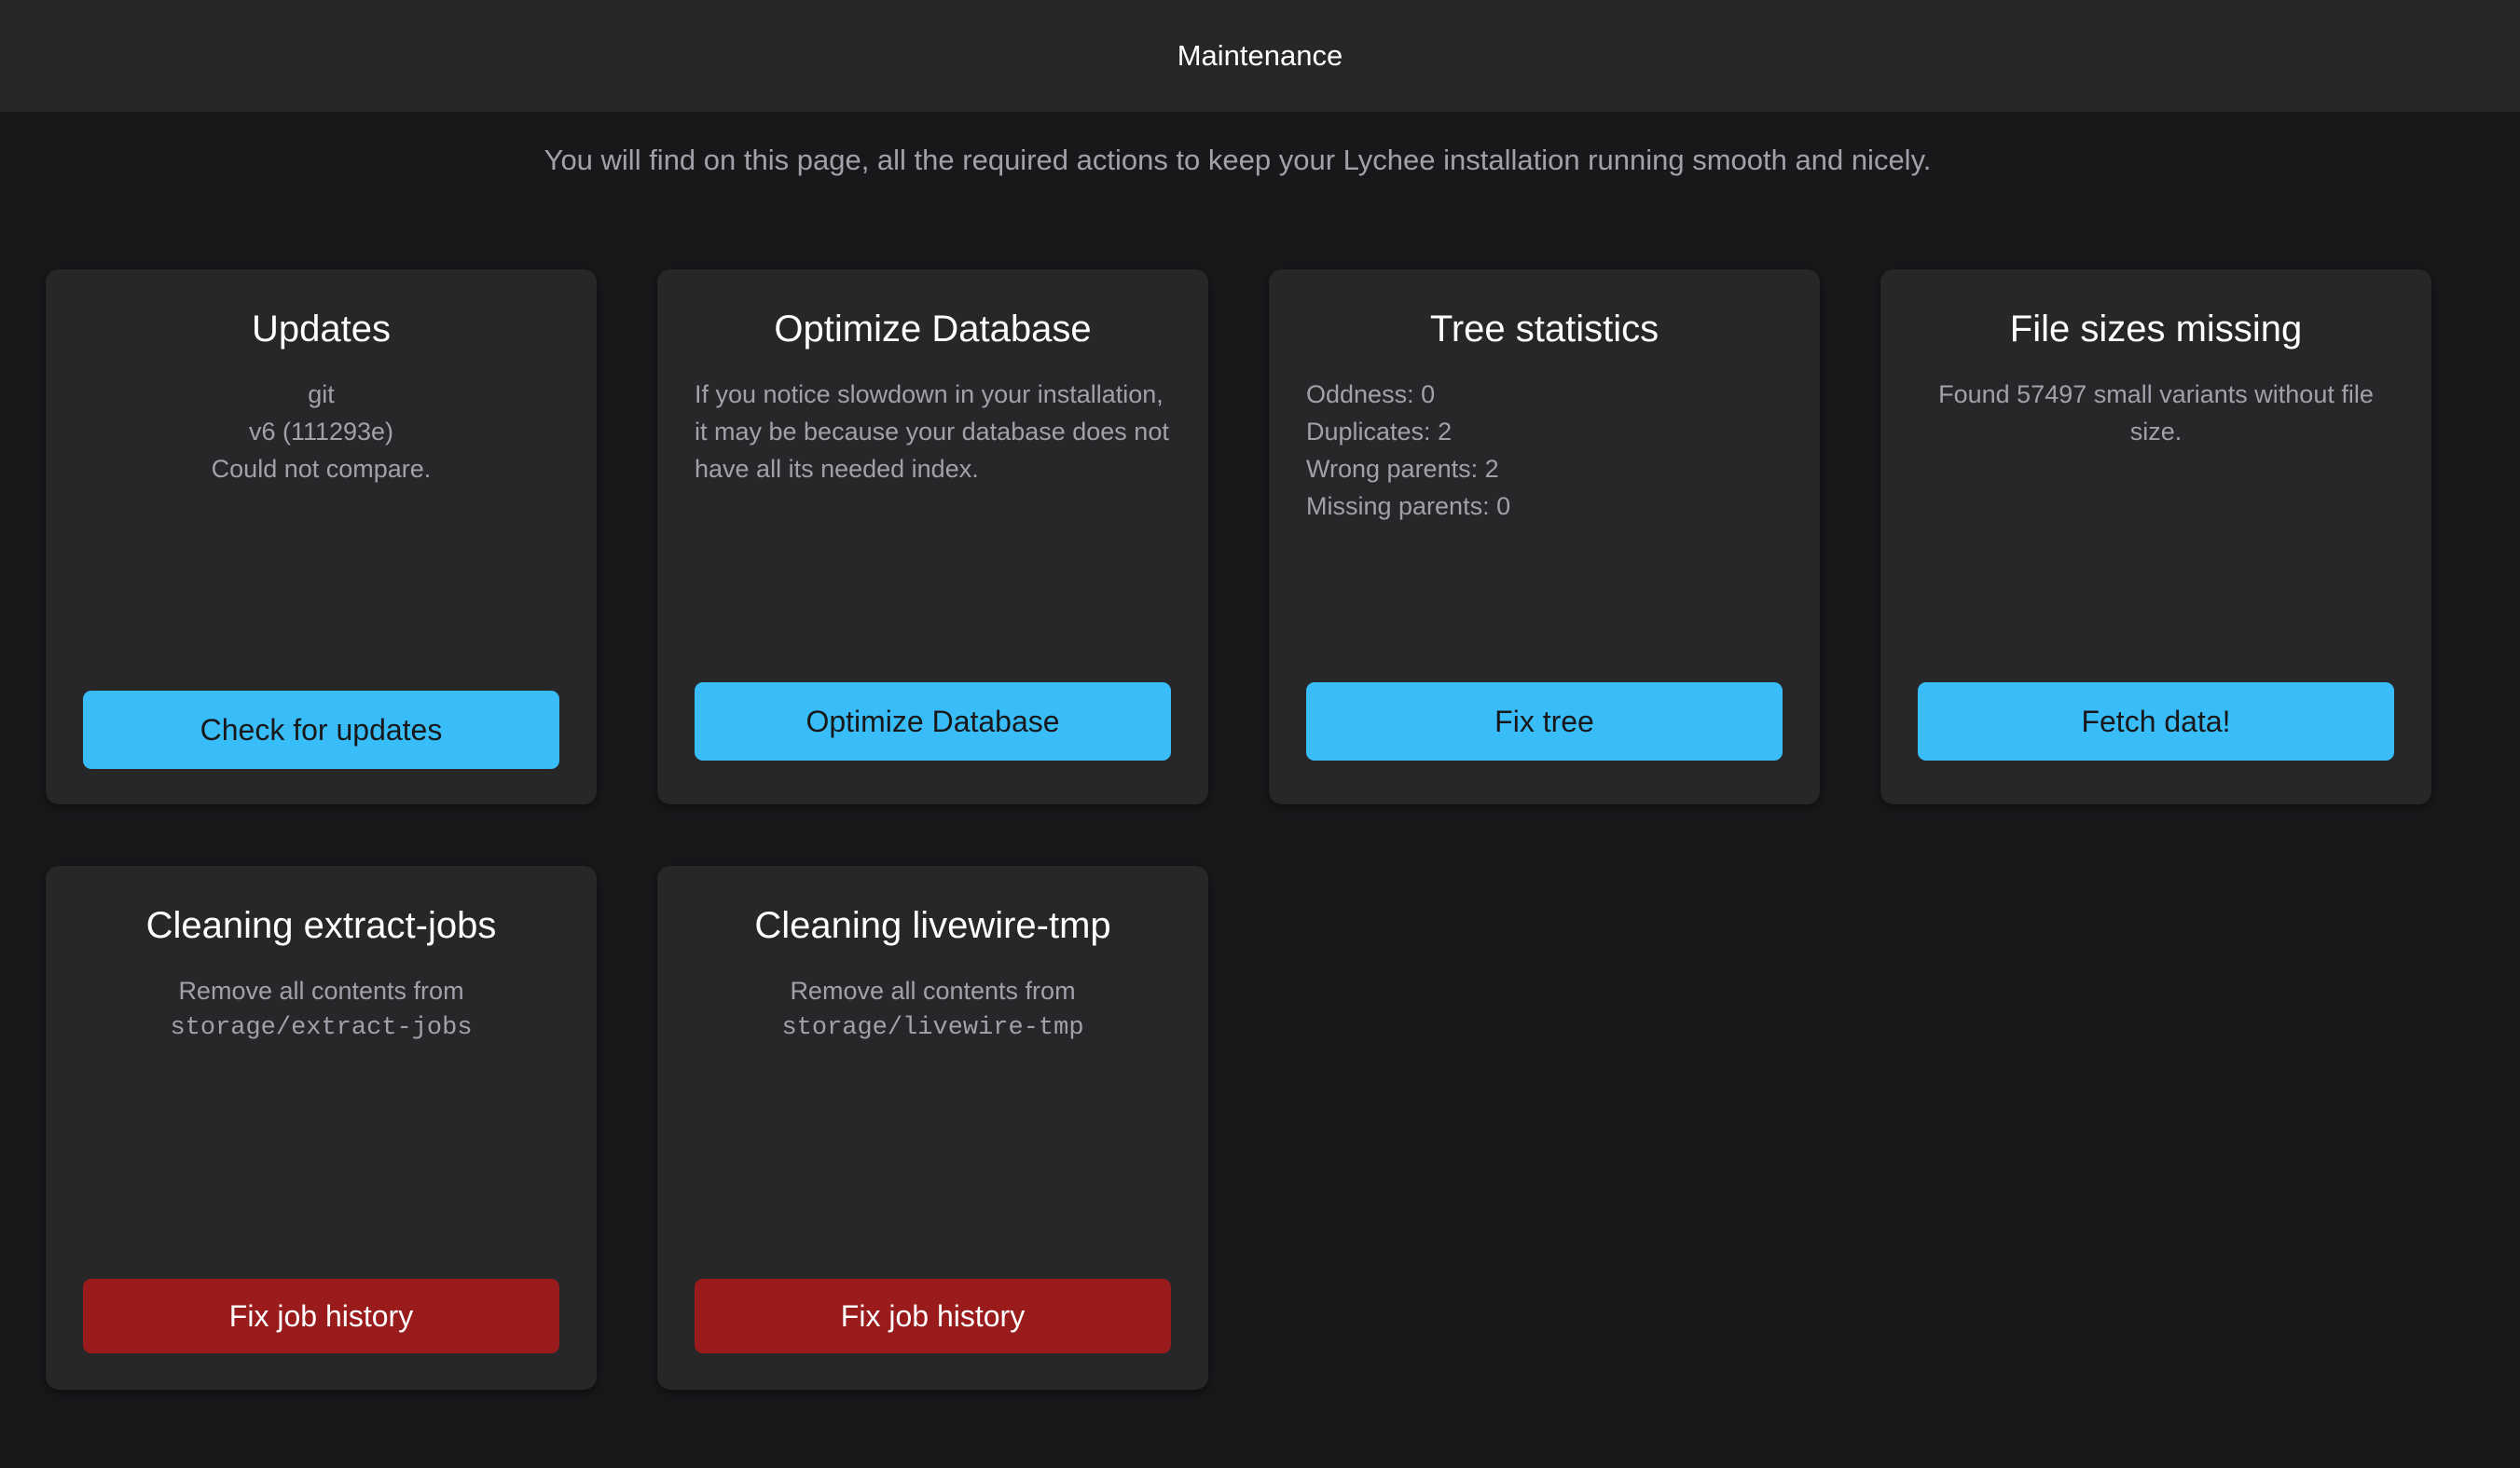 This screenshot has height=1468, width=2520. I want to click on top-bar: Maintenance, so click(1260, 56).